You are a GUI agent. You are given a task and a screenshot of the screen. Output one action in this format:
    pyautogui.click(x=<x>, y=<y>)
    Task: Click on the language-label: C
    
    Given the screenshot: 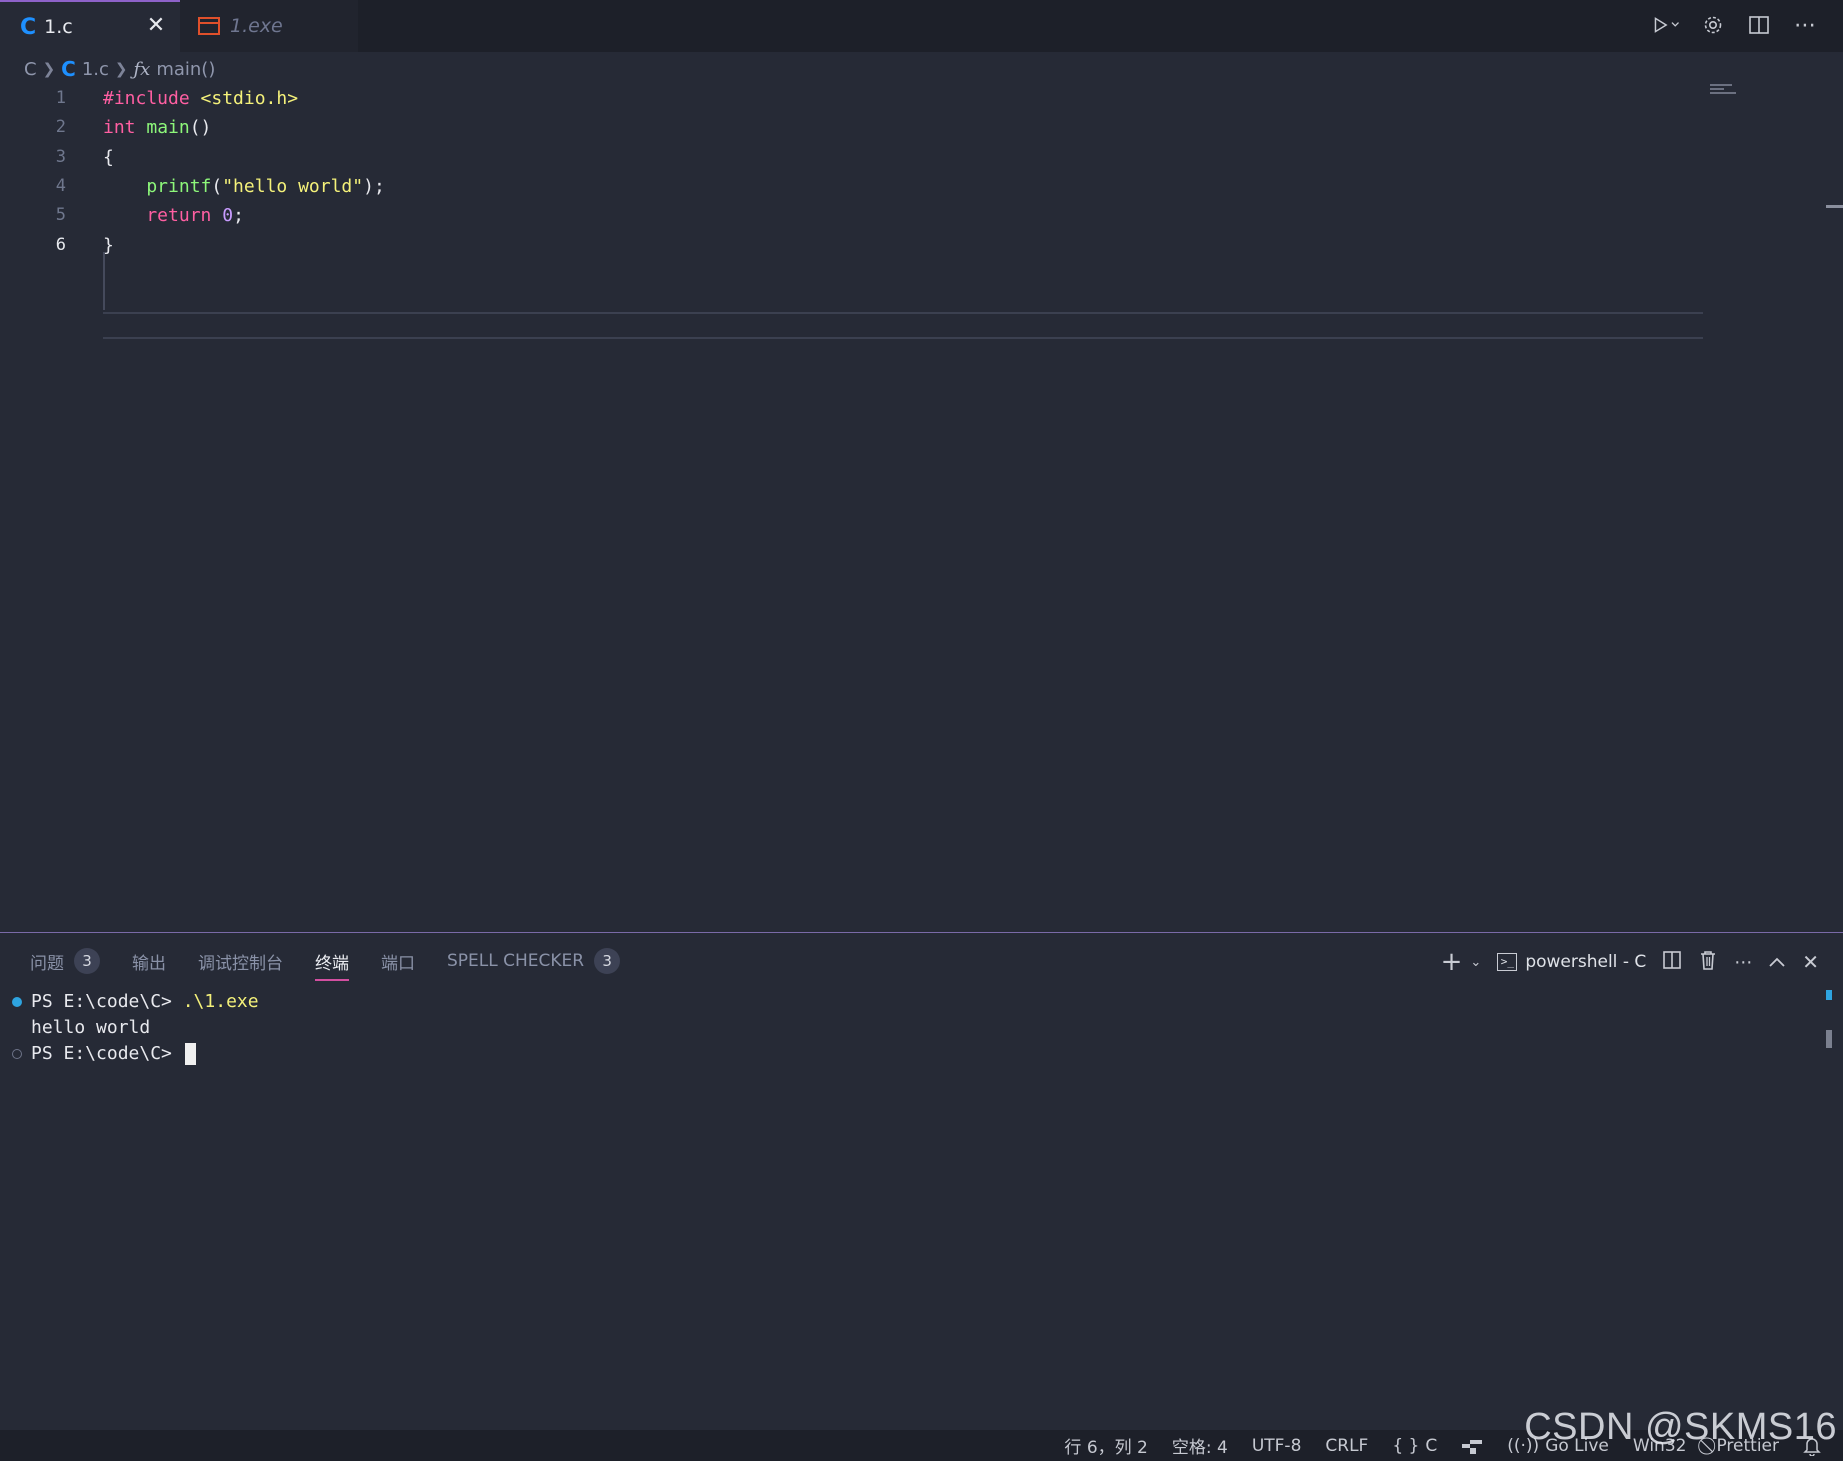 What is the action you would take?
    pyautogui.click(x=1431, y=1445)
    